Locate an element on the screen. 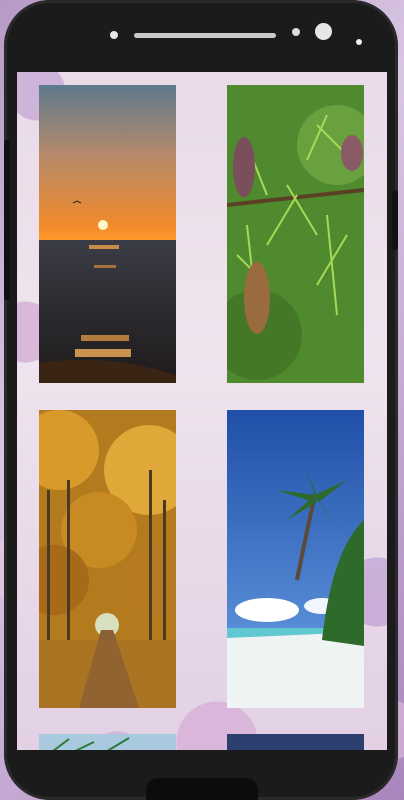 This screenshot has height=800, width=404. sensor-dot is located at coordinates (296, 32).